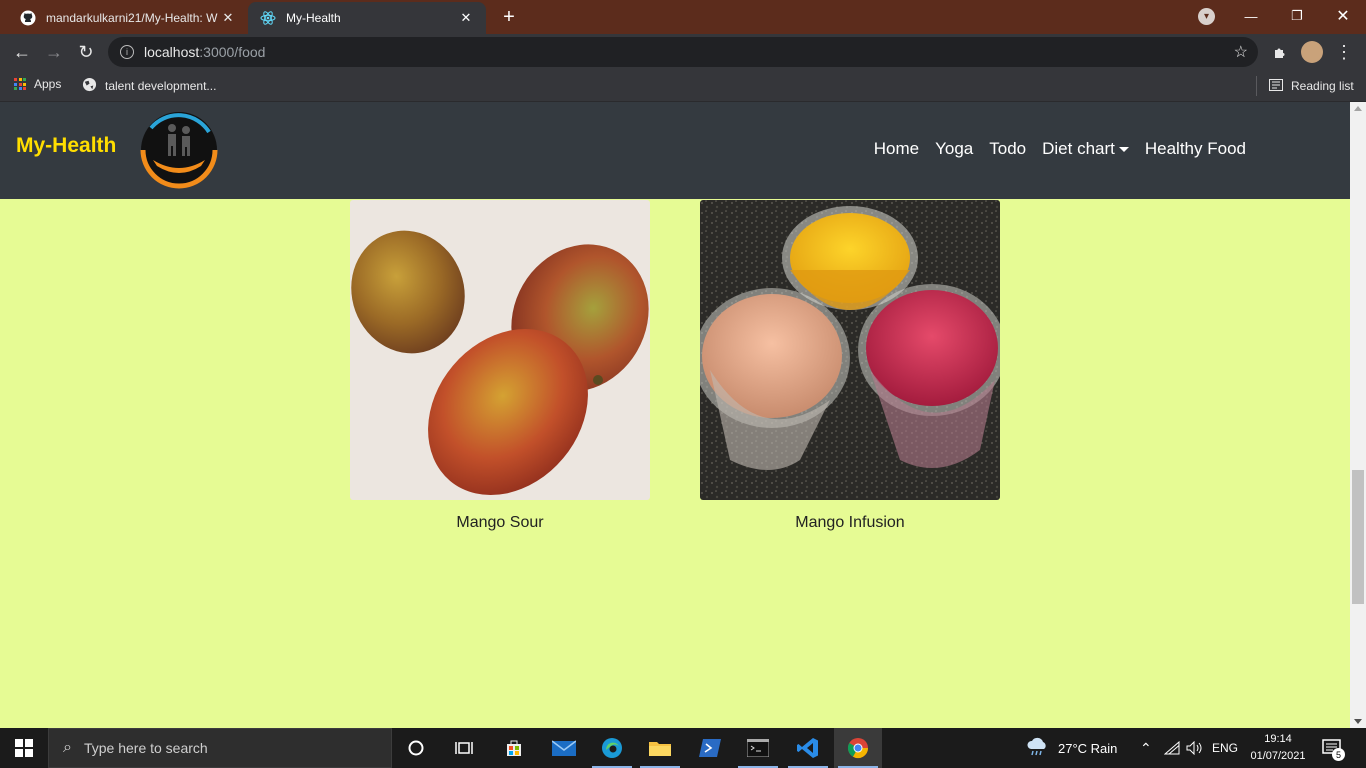  I want to click on food-card: Mango Infusion, so click(850, 366).